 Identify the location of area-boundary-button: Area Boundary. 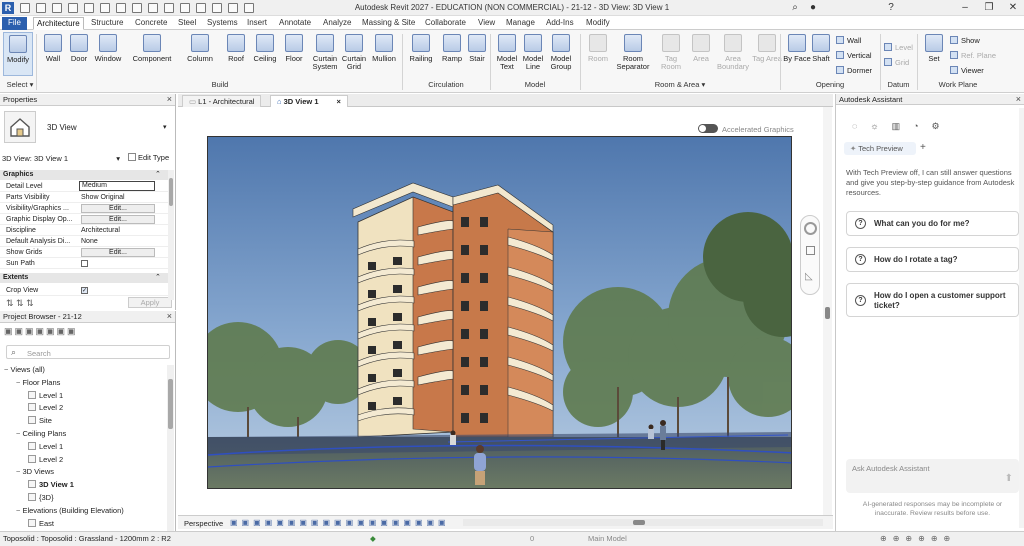
(733, 54).